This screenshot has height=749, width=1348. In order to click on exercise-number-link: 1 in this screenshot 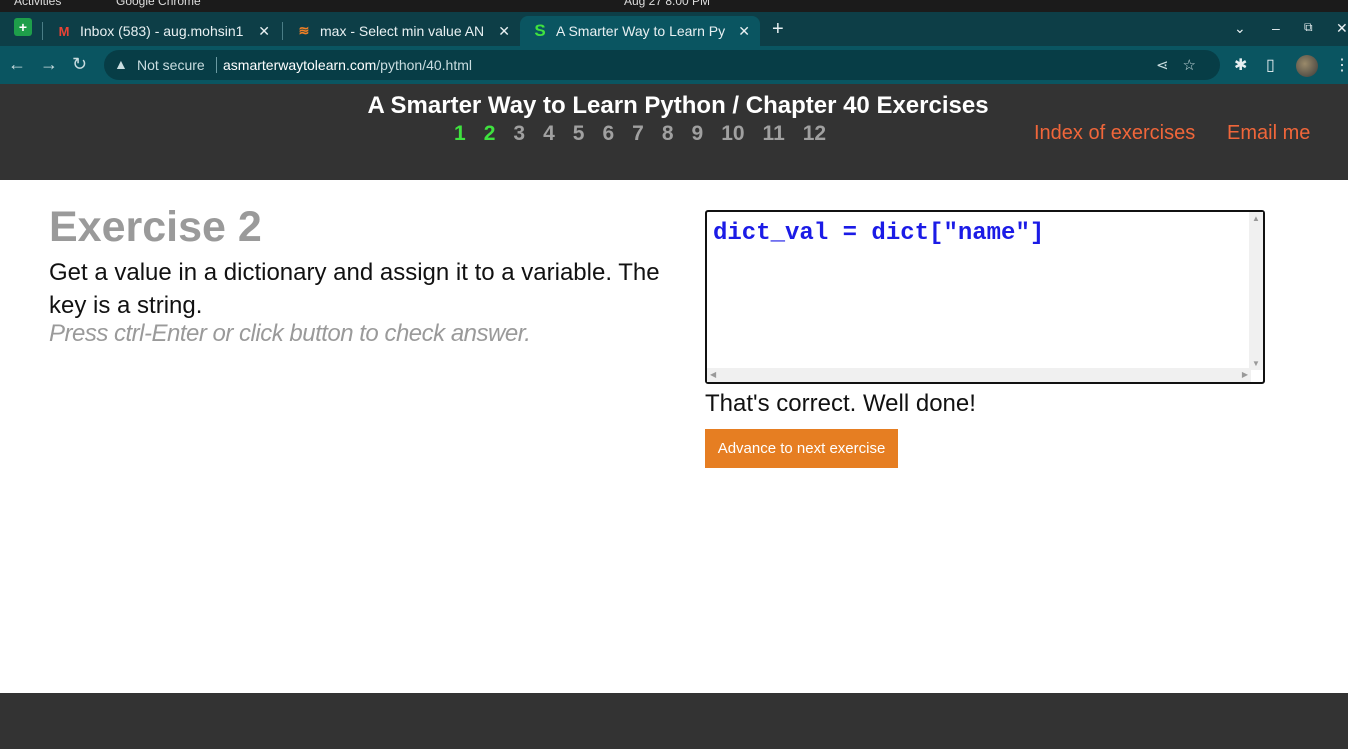, I will do `click(460, 134)`.